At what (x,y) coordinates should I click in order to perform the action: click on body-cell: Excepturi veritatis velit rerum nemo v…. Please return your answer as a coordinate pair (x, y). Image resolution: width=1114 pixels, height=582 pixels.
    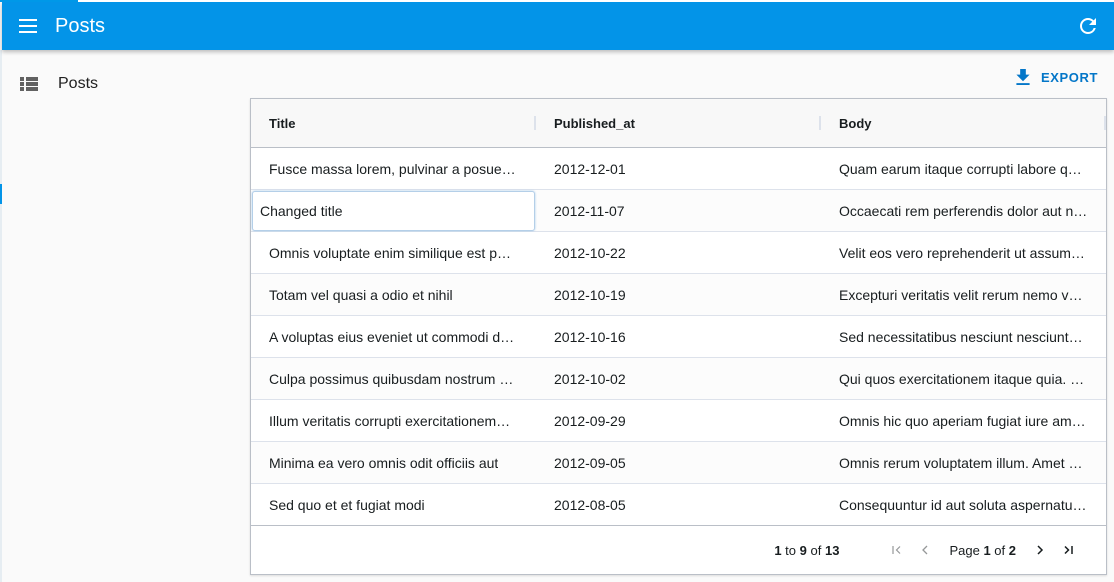
    Looking at the image, I should click on (964, 294).